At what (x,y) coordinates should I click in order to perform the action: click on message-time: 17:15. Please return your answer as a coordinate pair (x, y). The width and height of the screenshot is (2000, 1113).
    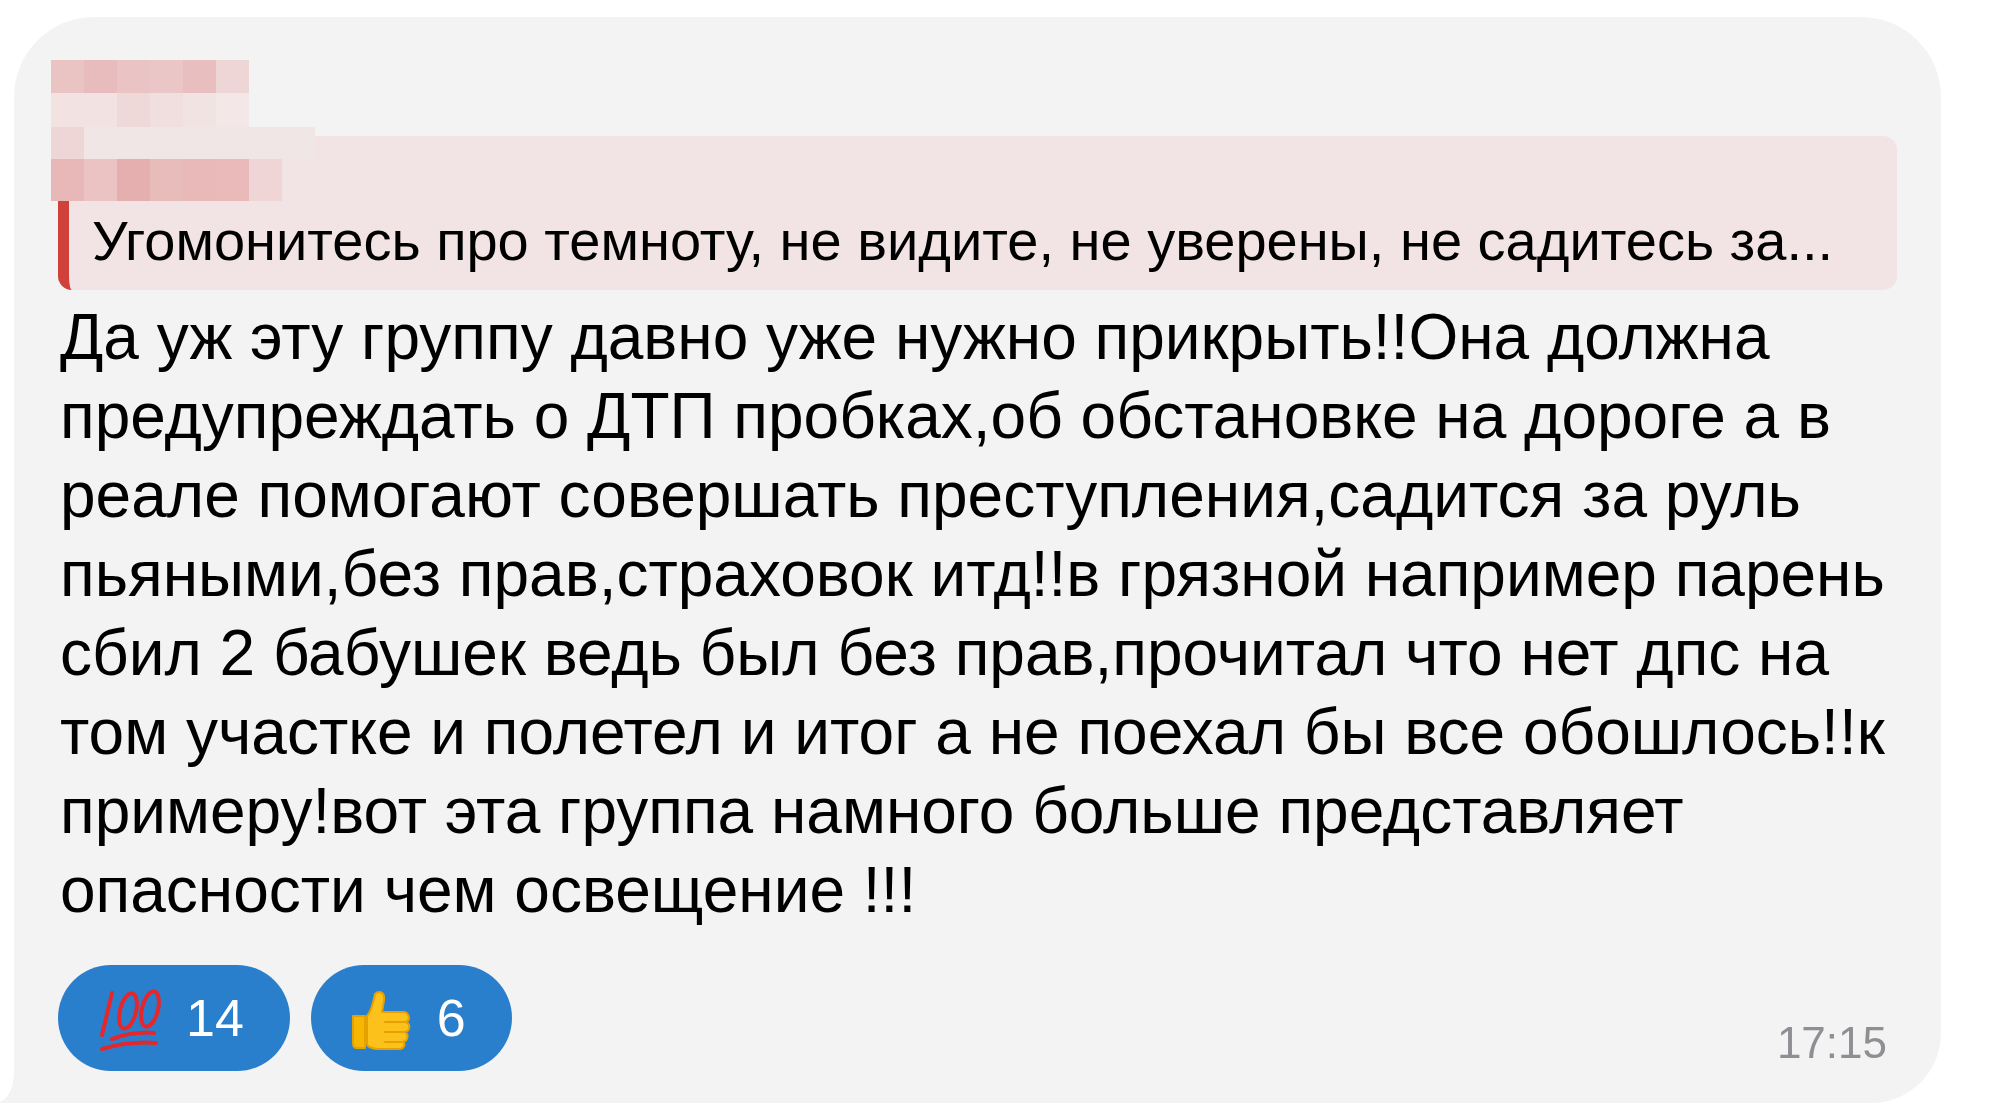
    Looking at the image, I should click on (1831, 1043).